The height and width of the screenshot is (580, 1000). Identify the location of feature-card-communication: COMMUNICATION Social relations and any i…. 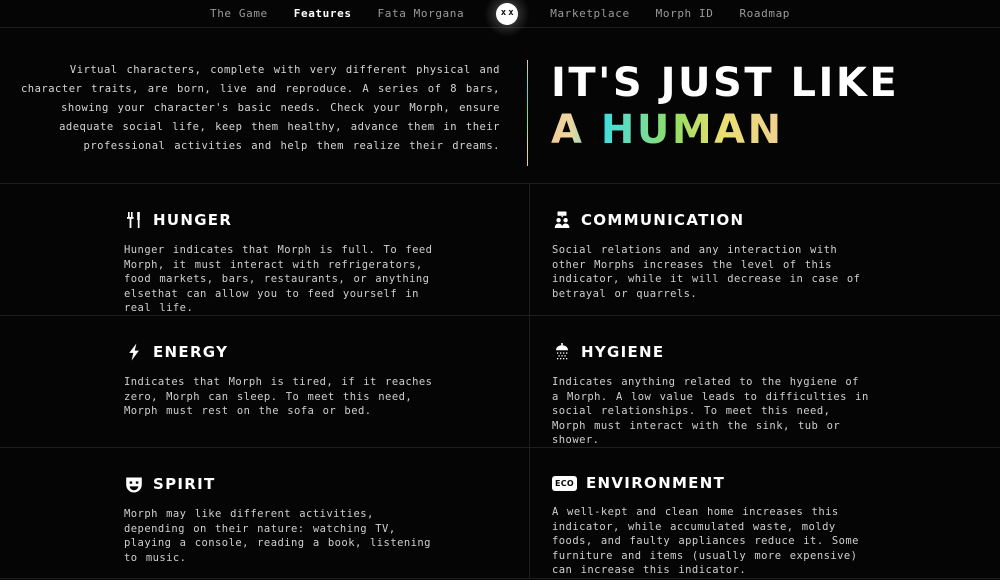
(765, 250).